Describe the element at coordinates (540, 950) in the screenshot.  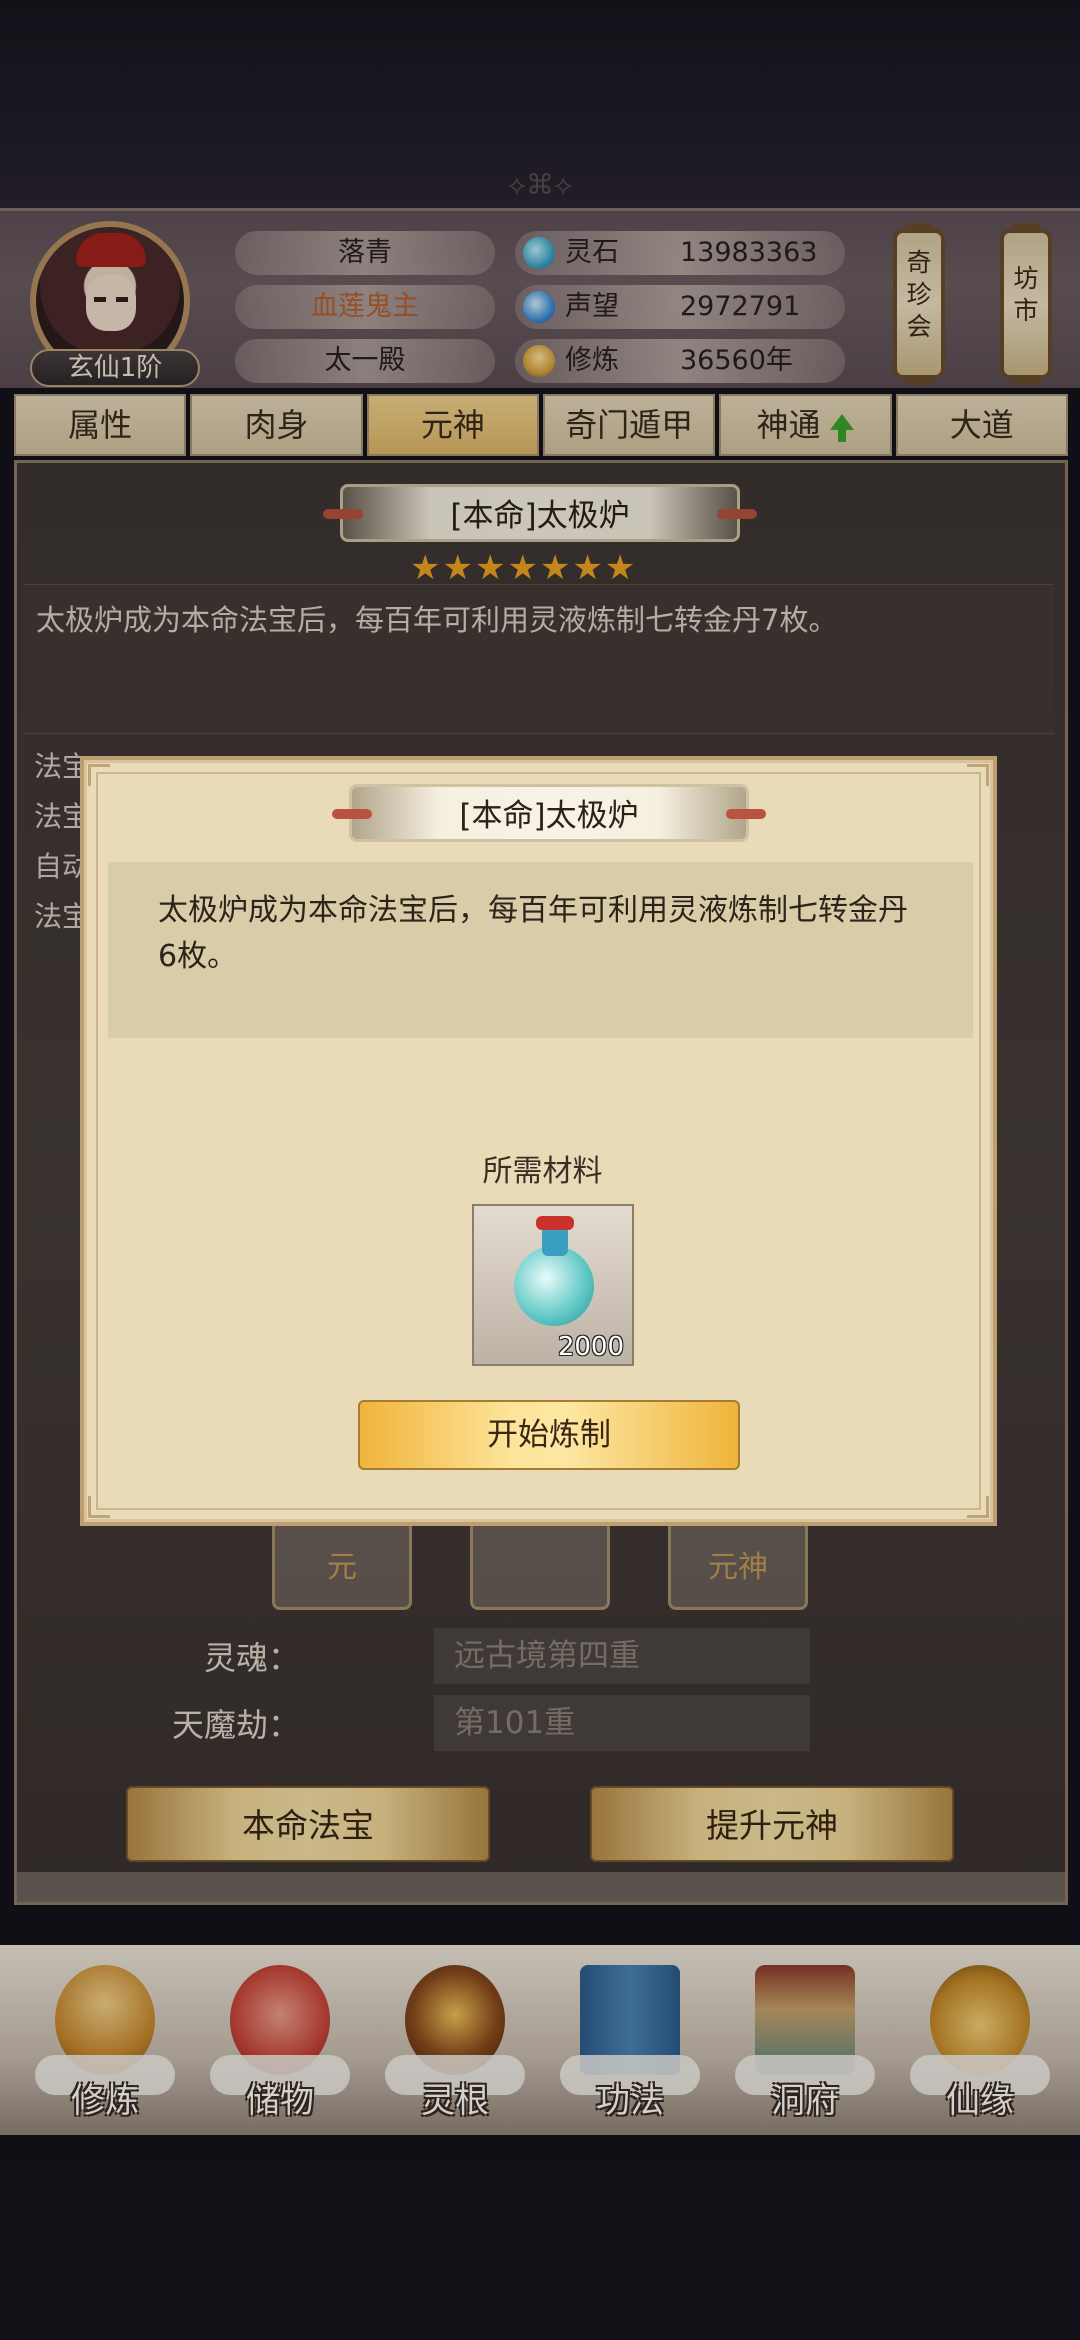
I see `dialog-description: 太极炉成为本命法宝后，每百年可利用灵液炼制七转金丹6枚。` at that location.